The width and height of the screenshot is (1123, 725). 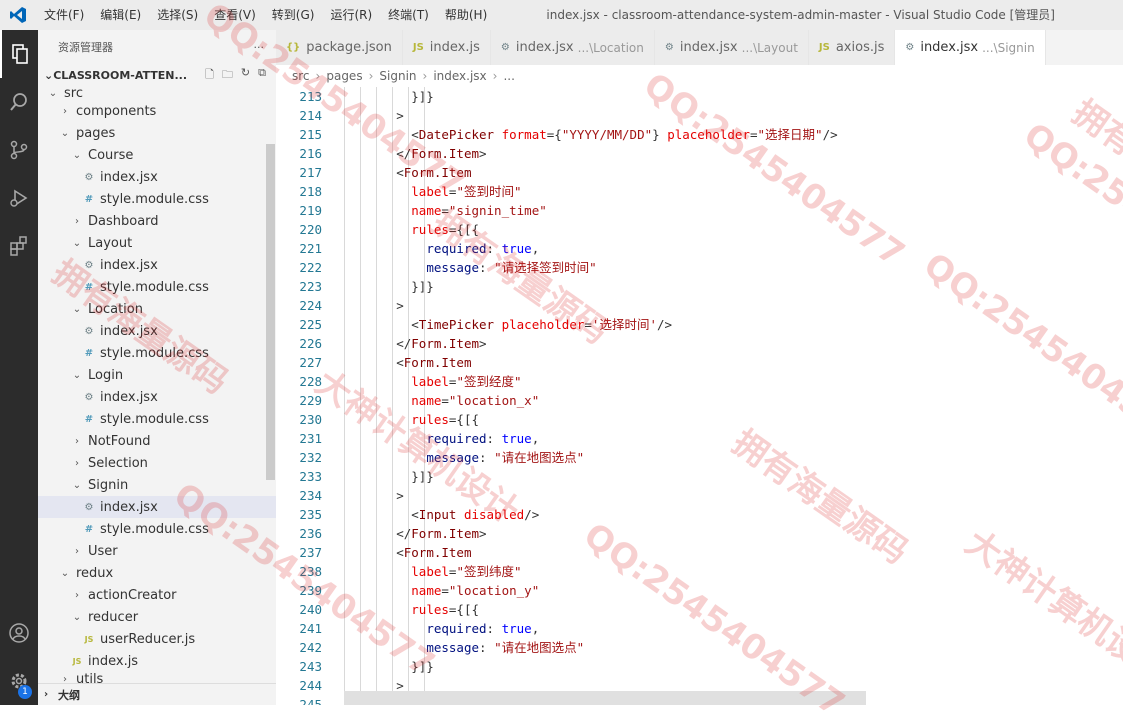 I want to click on settings-gear-icon: 1, so click(x=19, y=681).